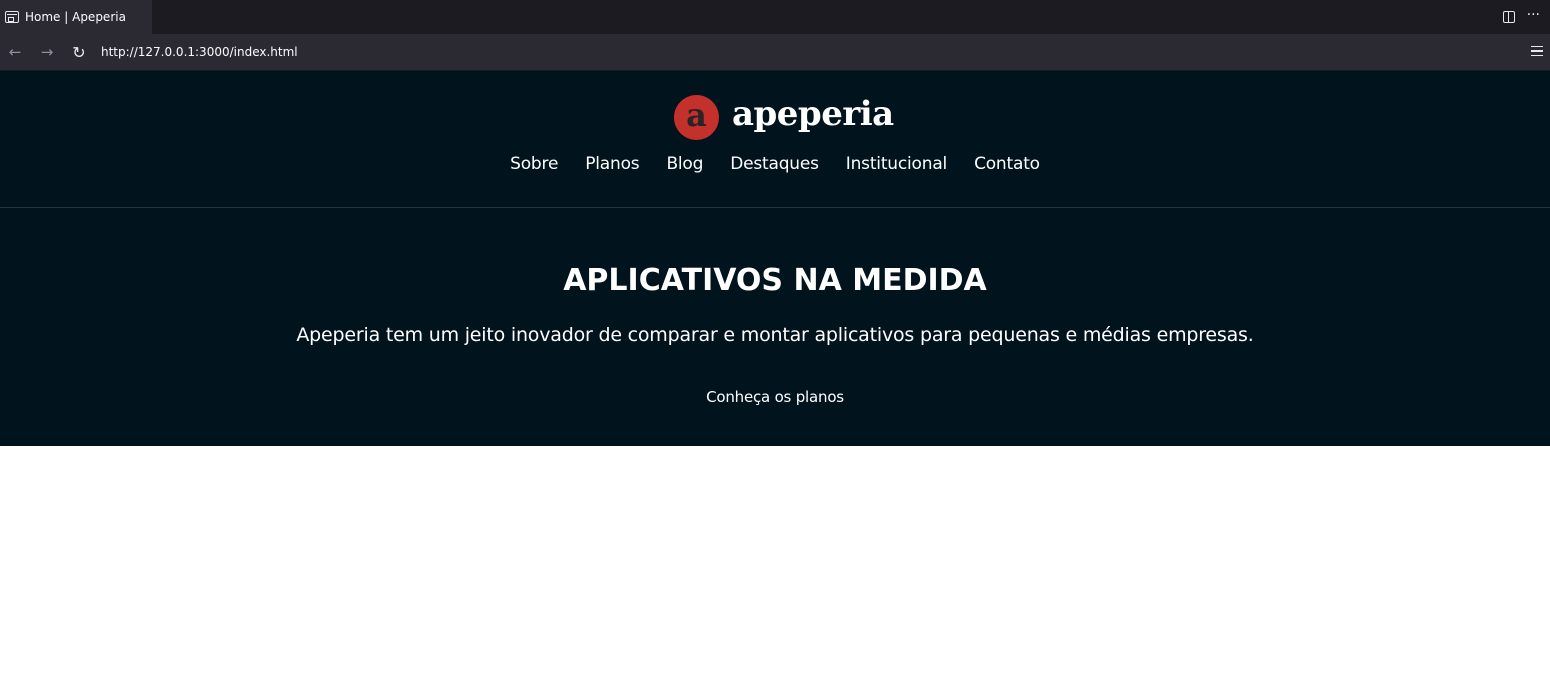  Describe the element at coordinates (896, 164) in the screenshot. I see `nav-link-institucional: Institucional` at that location.